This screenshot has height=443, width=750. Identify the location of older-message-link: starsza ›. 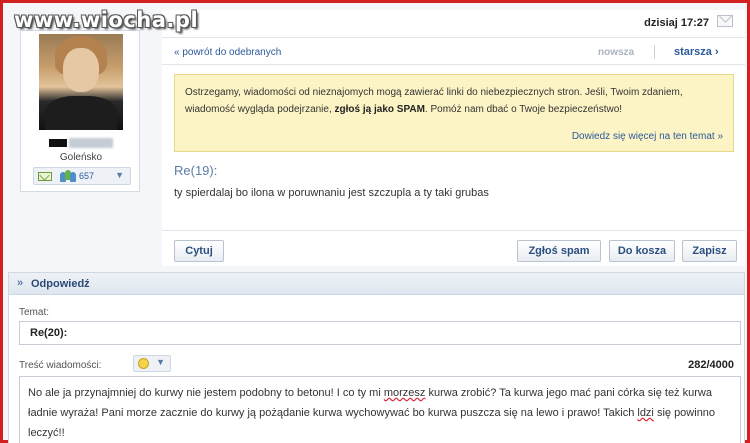
(696, 52).